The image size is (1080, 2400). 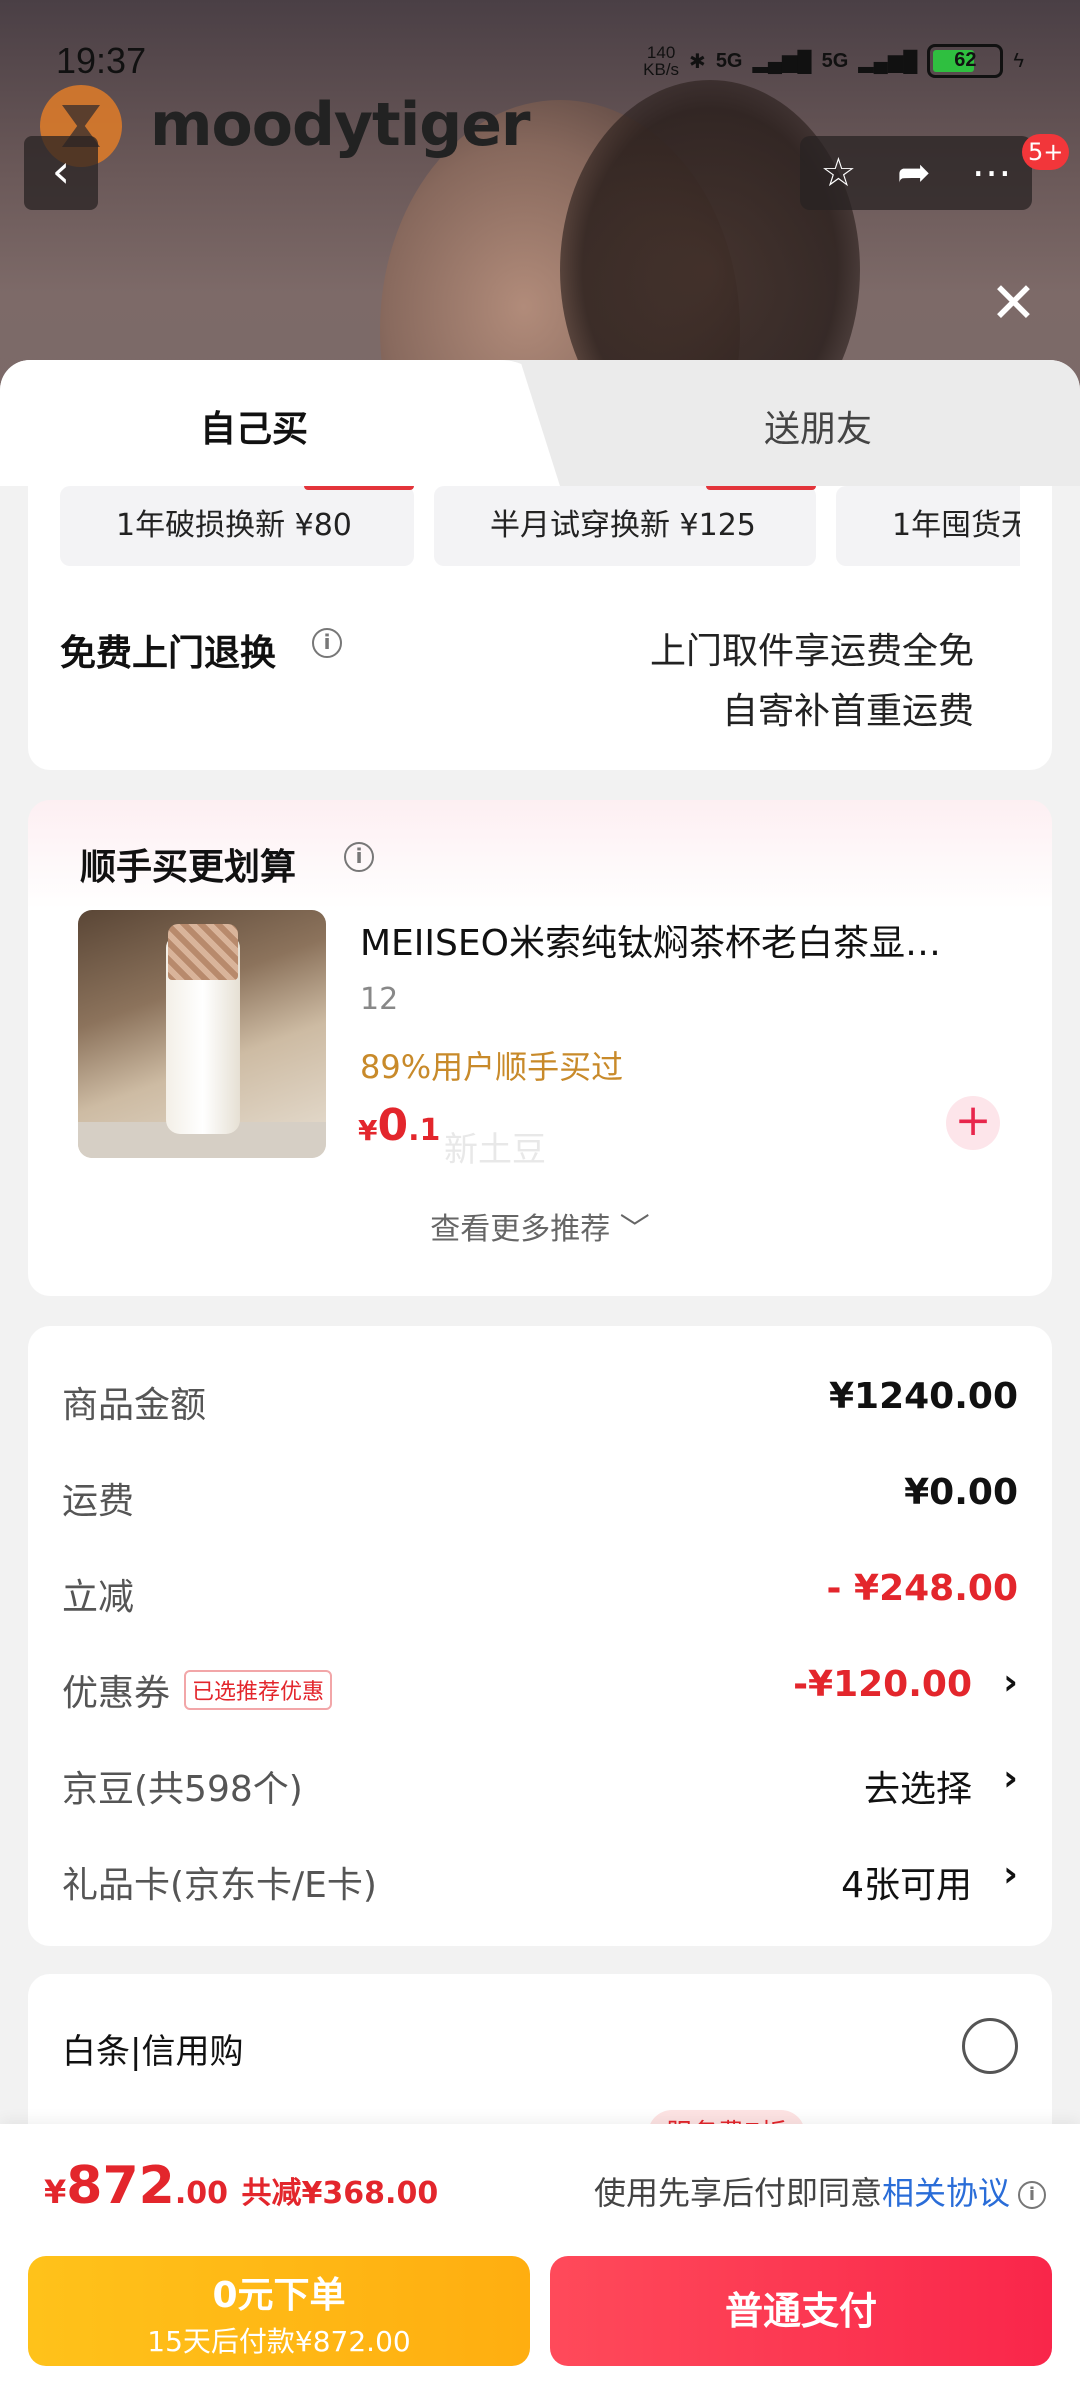 What do you see at coordinates (847, 711) in the screenshot?
I see `free-return-line2: 自寄补首重运费` at bounding box center [847, 711].